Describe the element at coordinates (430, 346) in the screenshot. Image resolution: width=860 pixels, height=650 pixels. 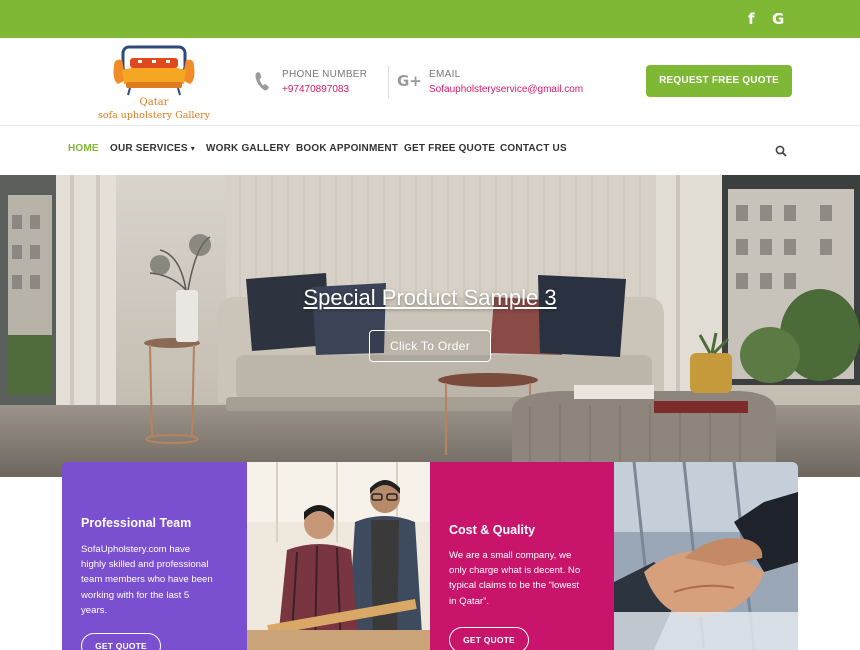
I see `click-to-order-button: Click To Order` at that location.